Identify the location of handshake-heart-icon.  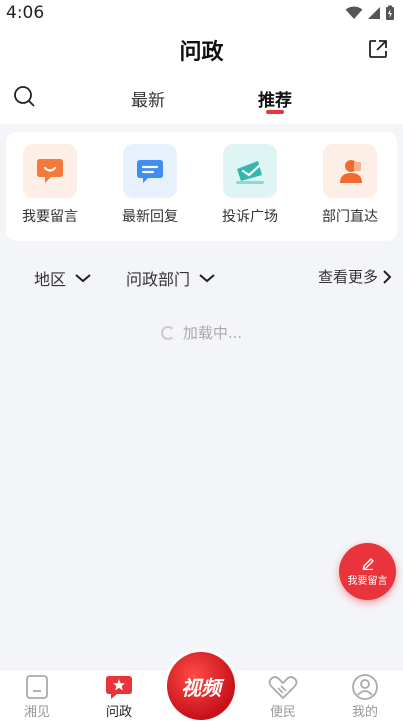
(283, 688).